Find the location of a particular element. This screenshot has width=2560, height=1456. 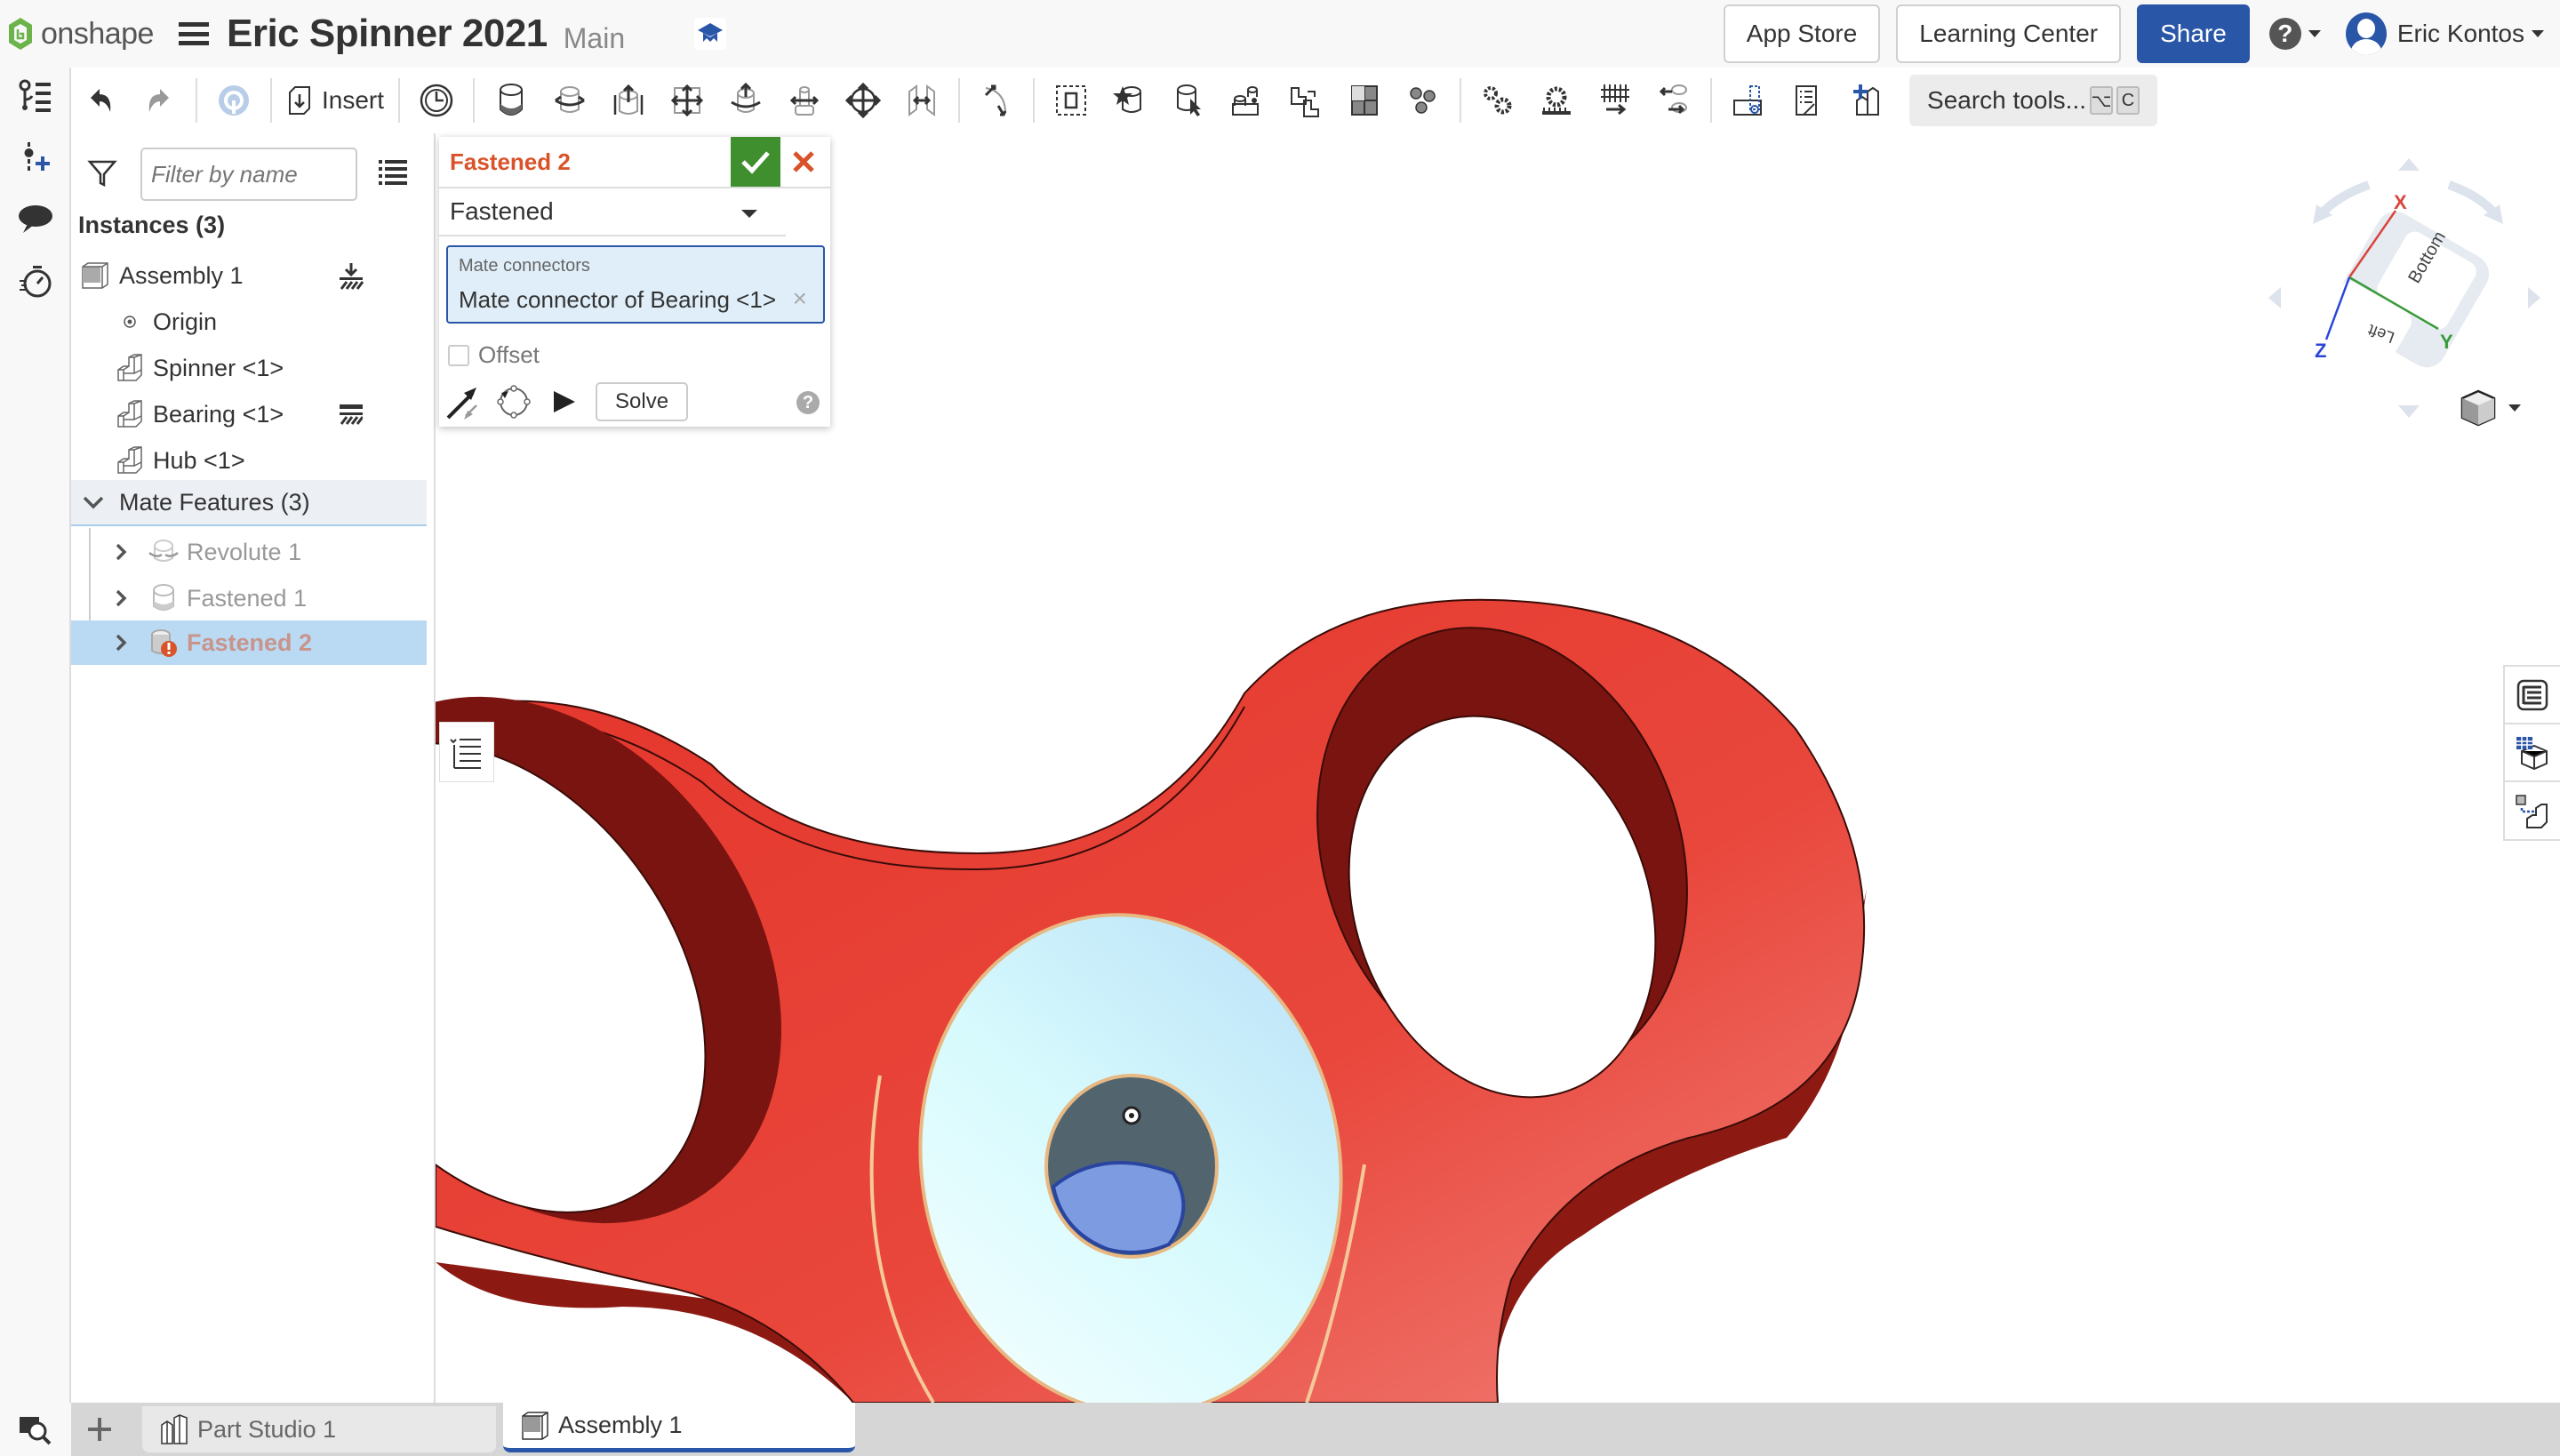

share-button: Share is located at coordinates (2193, 33).